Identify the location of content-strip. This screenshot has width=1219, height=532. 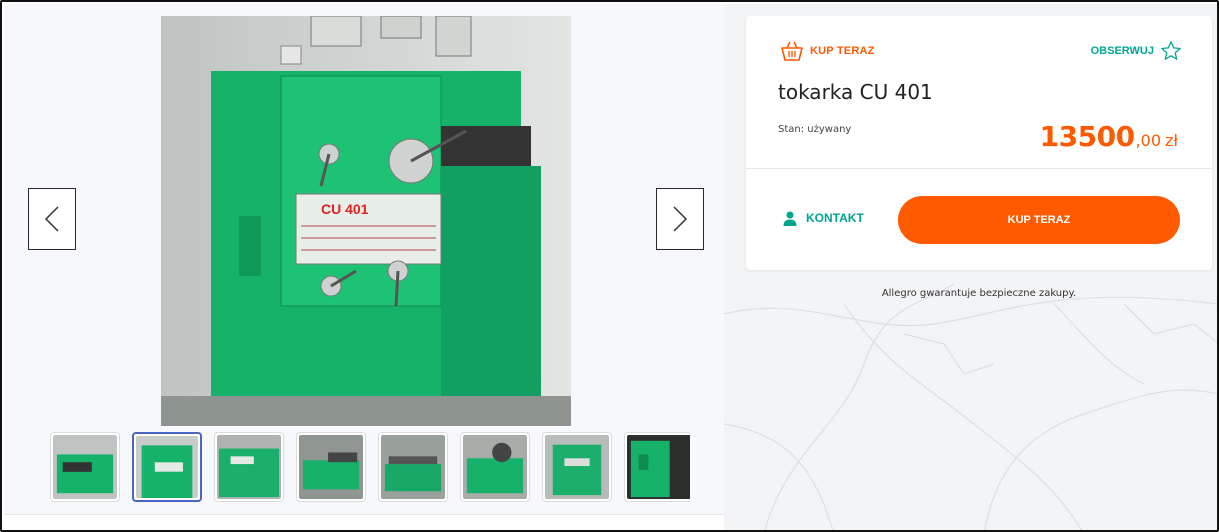
(364, 522).